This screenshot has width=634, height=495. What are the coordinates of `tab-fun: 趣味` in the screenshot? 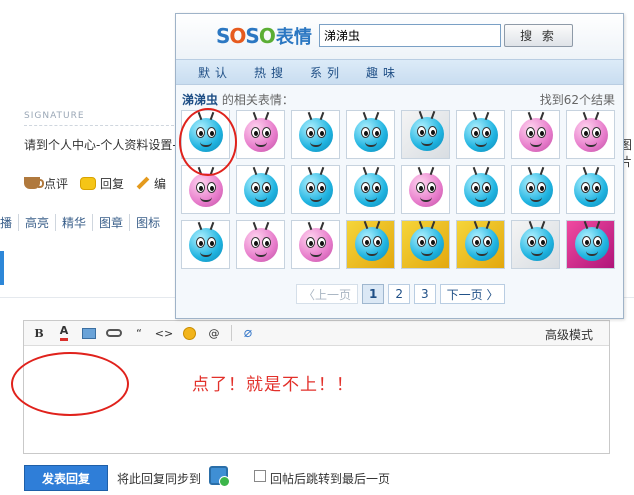 It's located at (383, 72).